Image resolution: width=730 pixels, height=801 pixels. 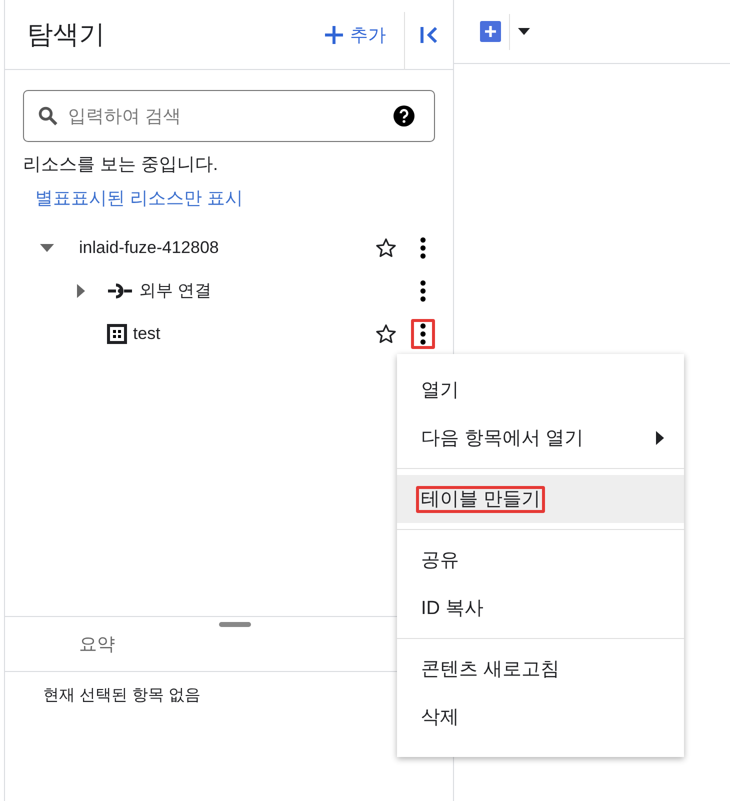 I want to click on search-icon, so click(x=48, y=116).